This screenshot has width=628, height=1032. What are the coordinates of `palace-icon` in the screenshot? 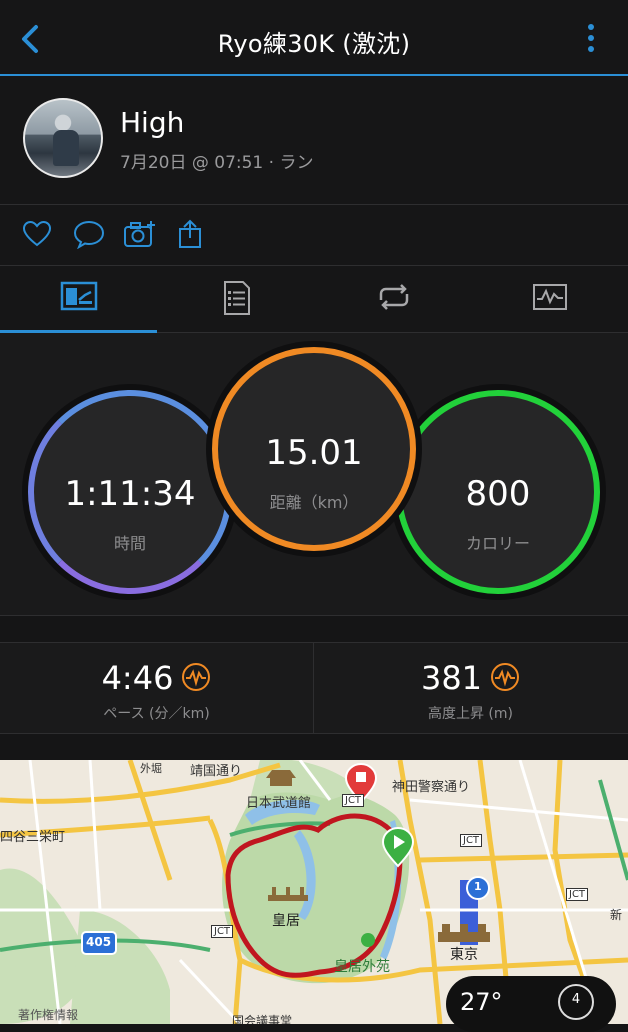 It's located at (288, 894).